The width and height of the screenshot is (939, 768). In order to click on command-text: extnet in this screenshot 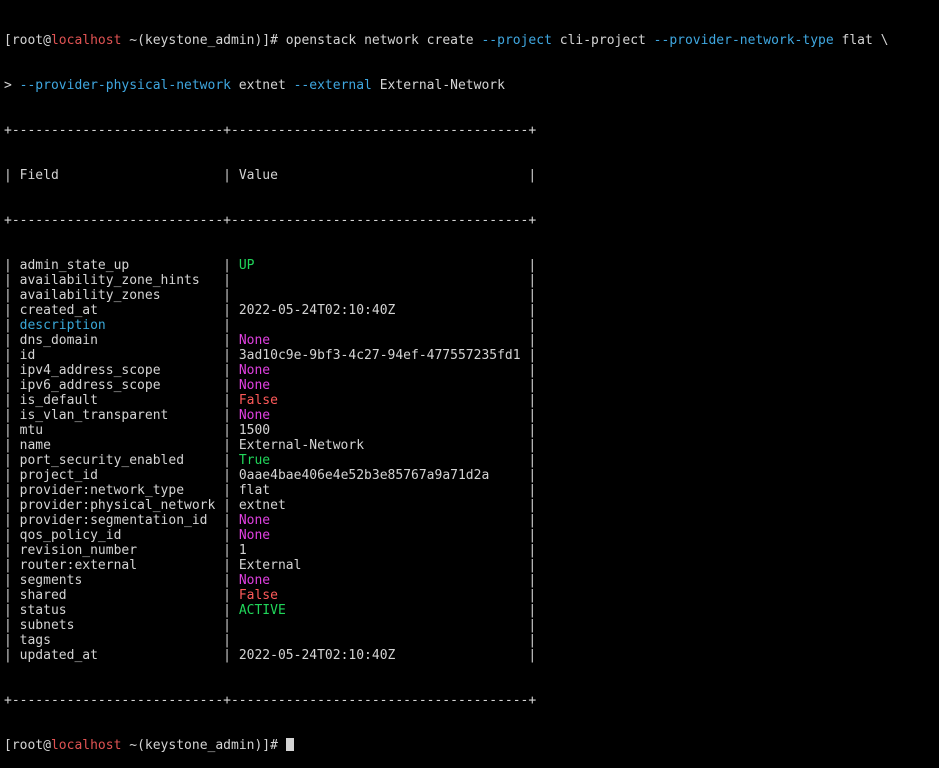, I will do `click(262, 85)`.